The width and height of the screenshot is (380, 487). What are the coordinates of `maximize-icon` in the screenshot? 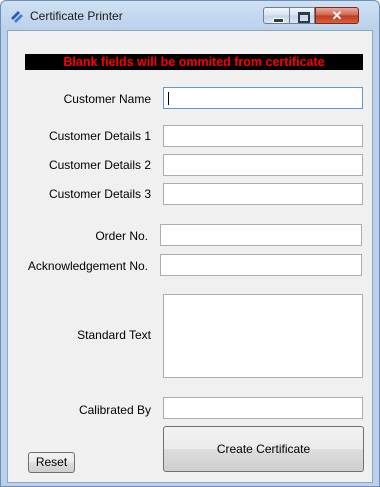 It's located at (304, 17).